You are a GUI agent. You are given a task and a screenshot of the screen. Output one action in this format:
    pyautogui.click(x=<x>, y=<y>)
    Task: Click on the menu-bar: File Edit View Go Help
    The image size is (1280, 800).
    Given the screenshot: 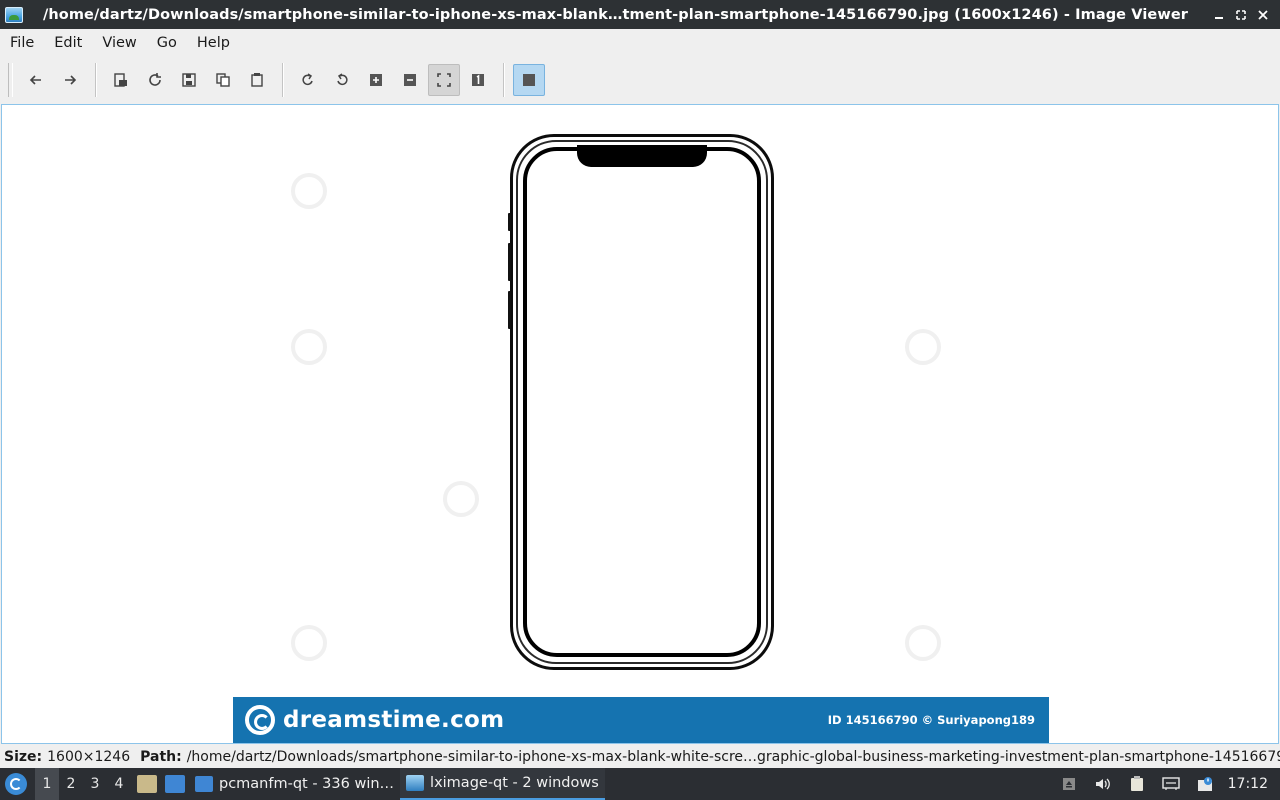 What is the action you would take?
    pyautogui.click(x=640, y=42)
    